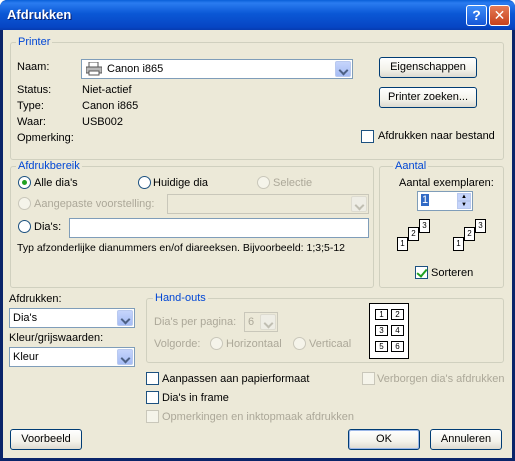 This screenshot has width=515, height=461. I want to click on ok-button: OK, so click(384, 439).